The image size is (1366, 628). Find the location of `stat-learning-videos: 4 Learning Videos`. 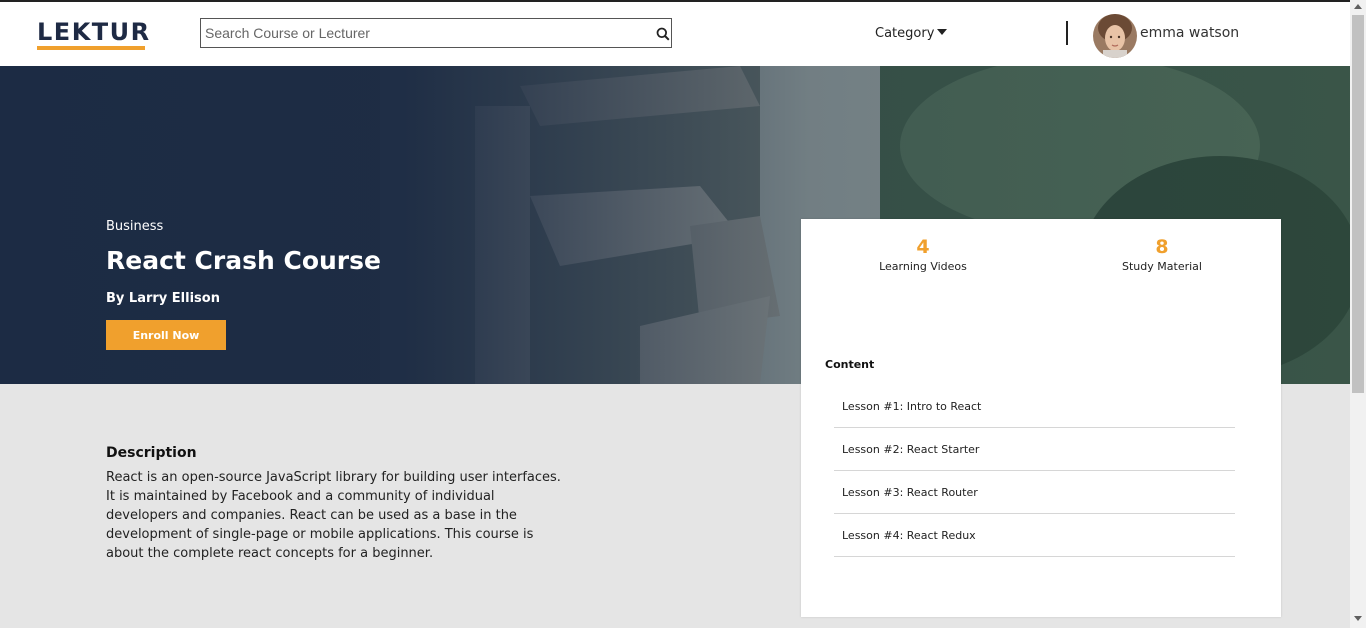

stat-learning-videos: 4 Learning Videos is located at coordinates (923, 254).